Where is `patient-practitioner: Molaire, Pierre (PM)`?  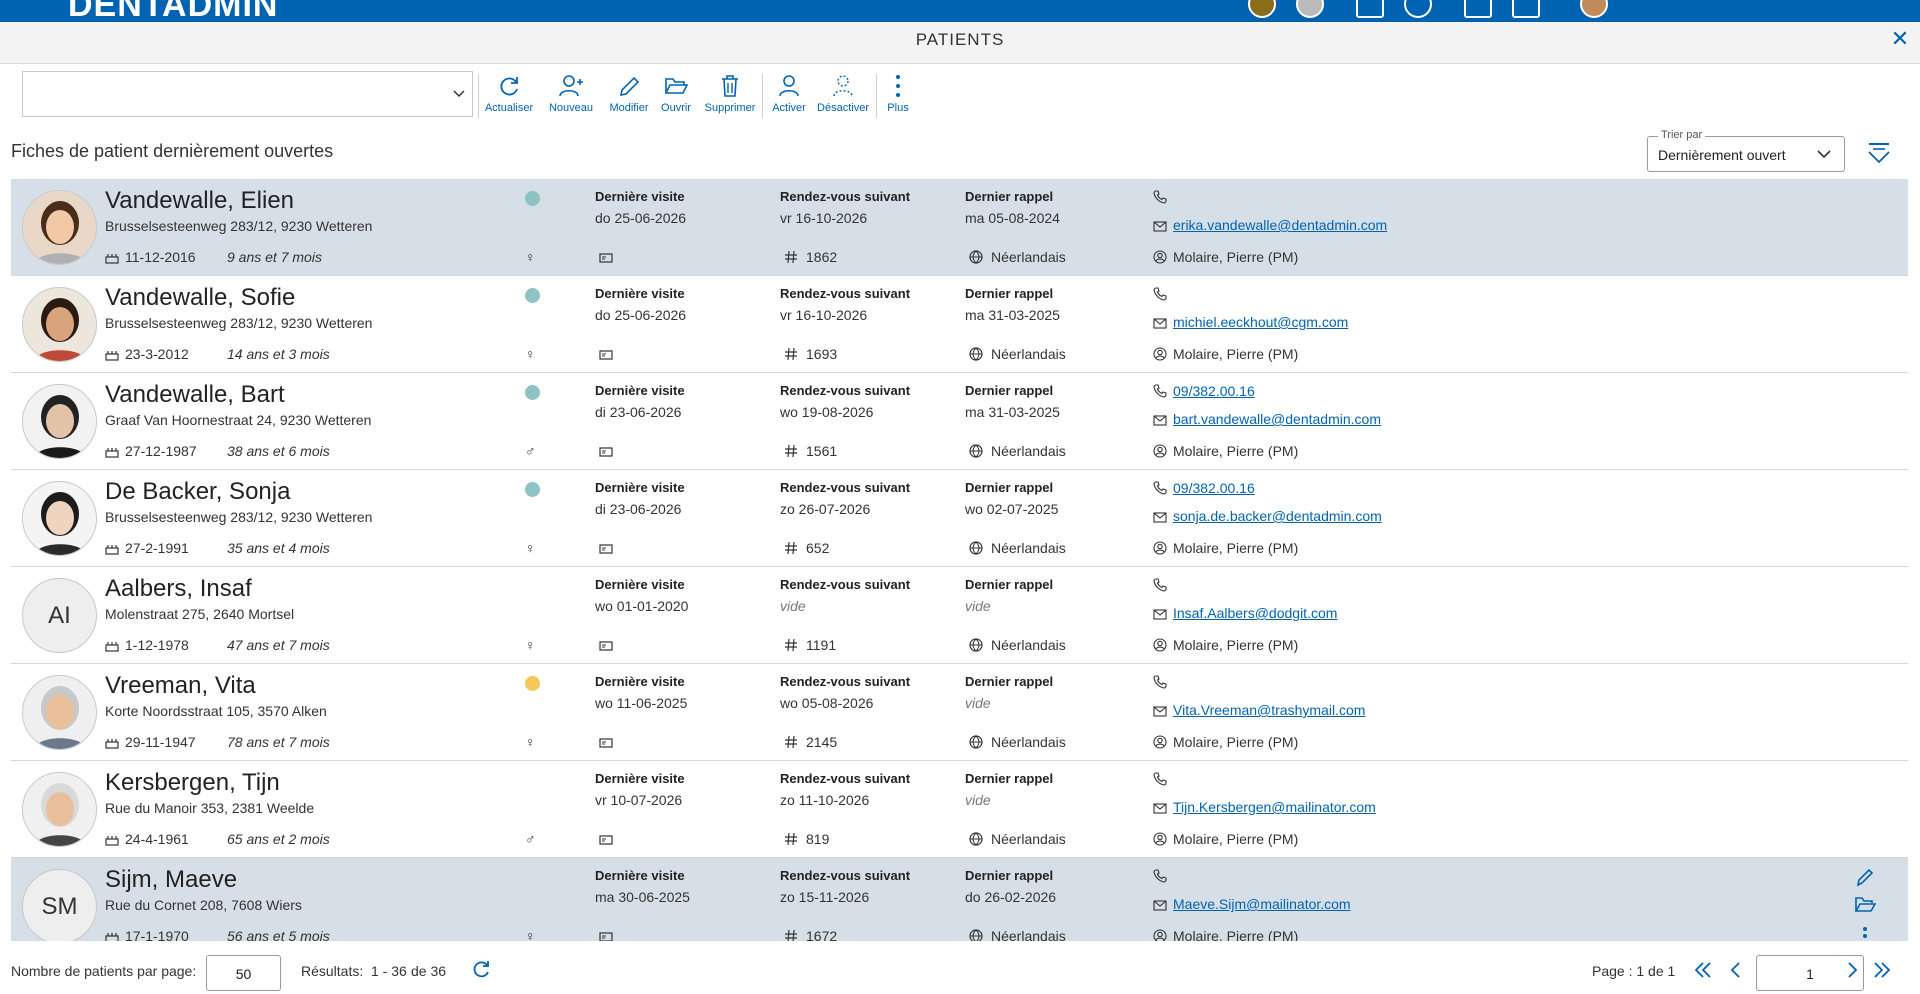 patient-practitioner: Molaire, Pierre (PM) is located at coordinates (1225, 934).